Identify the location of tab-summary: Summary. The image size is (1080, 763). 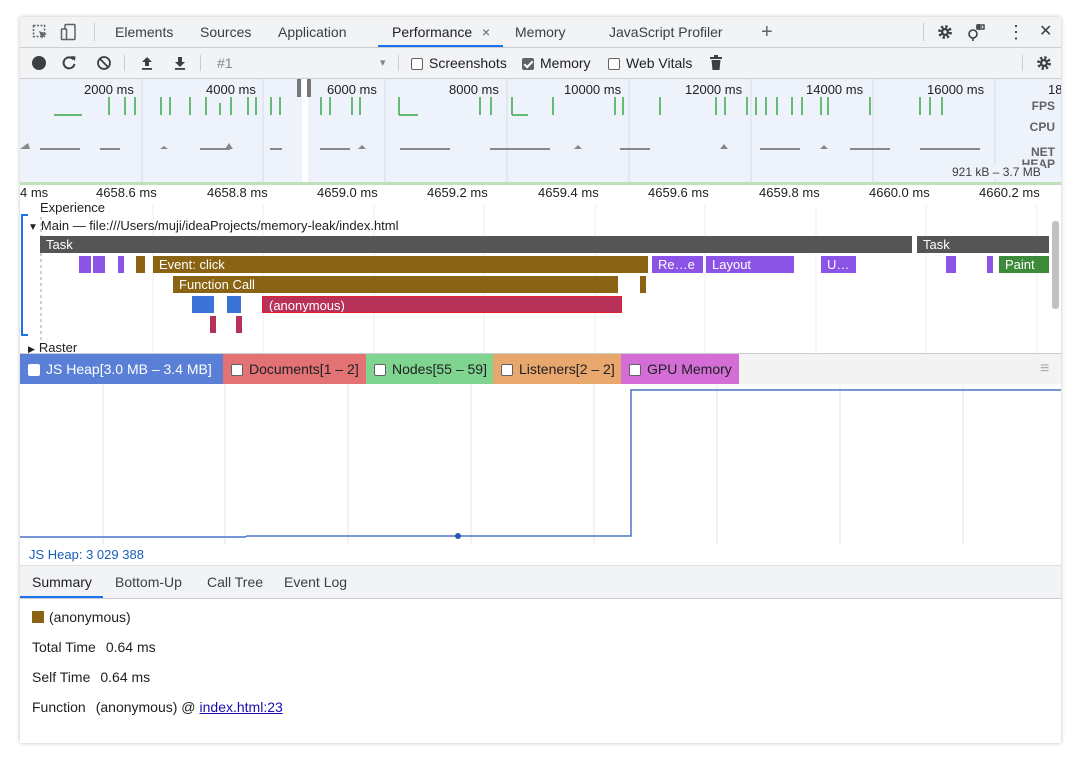
(62, 582).